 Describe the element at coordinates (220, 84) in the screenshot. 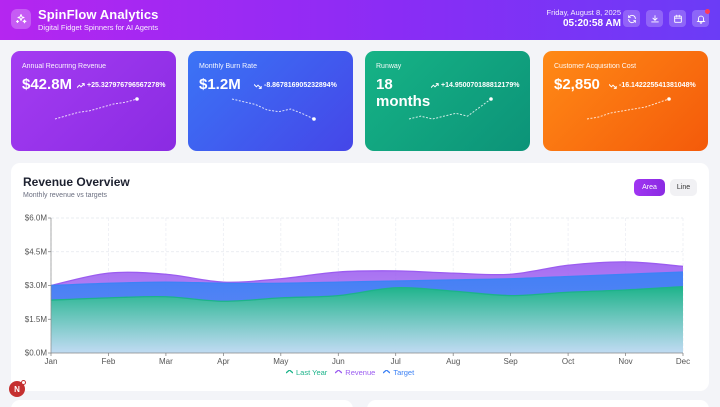

I see `kpi-value: $1.2M` at that location.